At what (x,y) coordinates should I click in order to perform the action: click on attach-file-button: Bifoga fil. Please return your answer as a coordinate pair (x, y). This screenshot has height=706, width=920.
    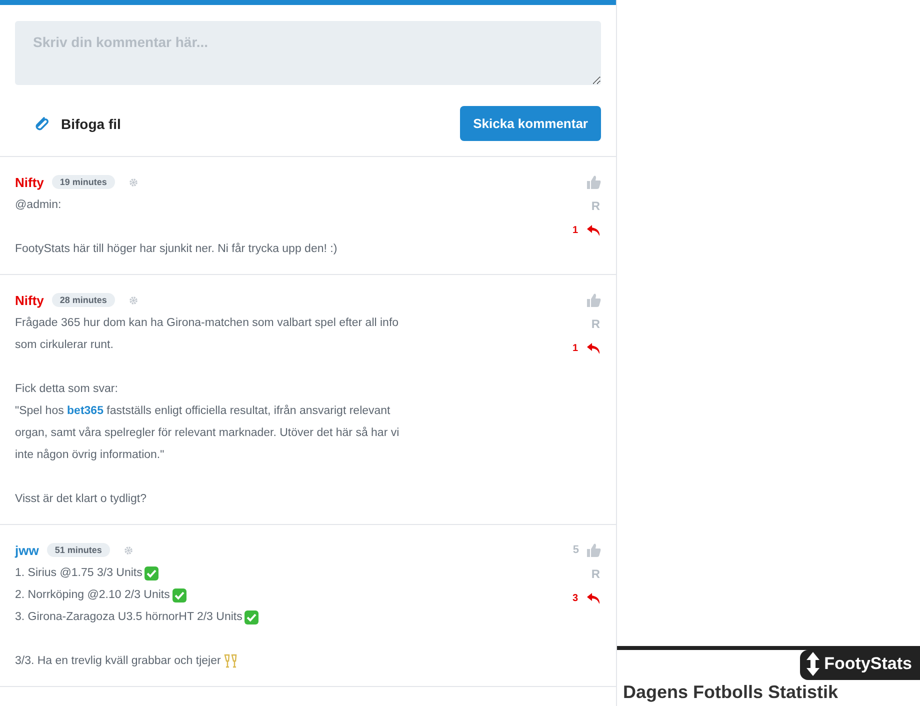
    Looking at the image, I should click on (68, 124).